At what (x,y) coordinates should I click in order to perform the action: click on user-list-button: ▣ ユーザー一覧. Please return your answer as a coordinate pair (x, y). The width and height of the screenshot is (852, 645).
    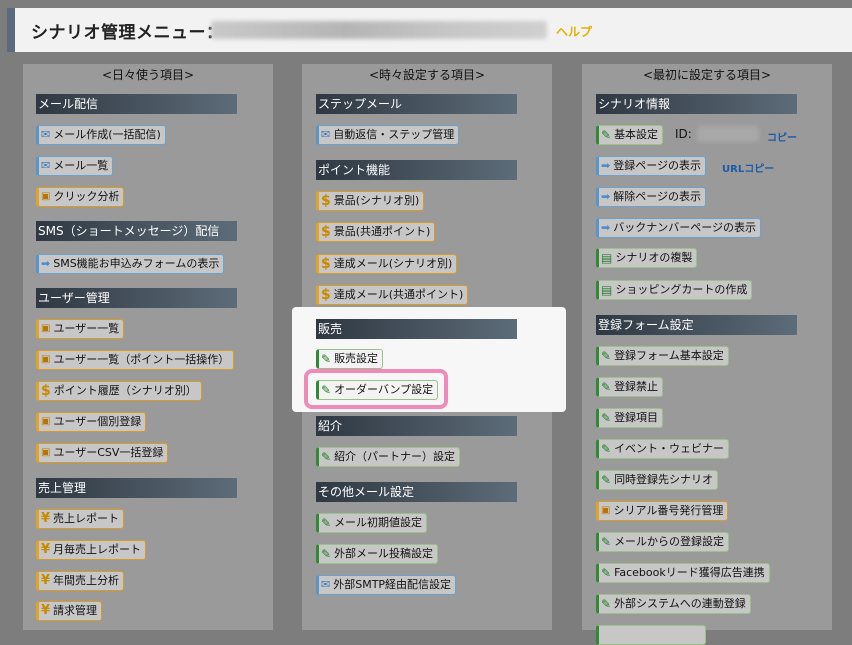
    Looking at the image, I should click on (80, 329).